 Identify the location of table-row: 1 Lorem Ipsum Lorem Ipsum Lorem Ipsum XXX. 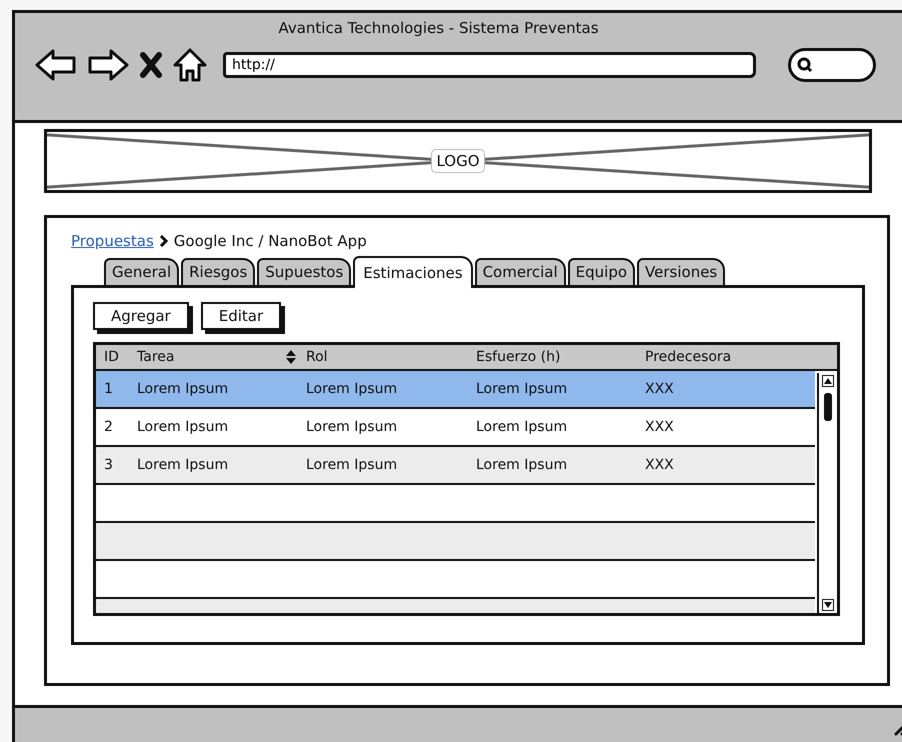
(455, 390).